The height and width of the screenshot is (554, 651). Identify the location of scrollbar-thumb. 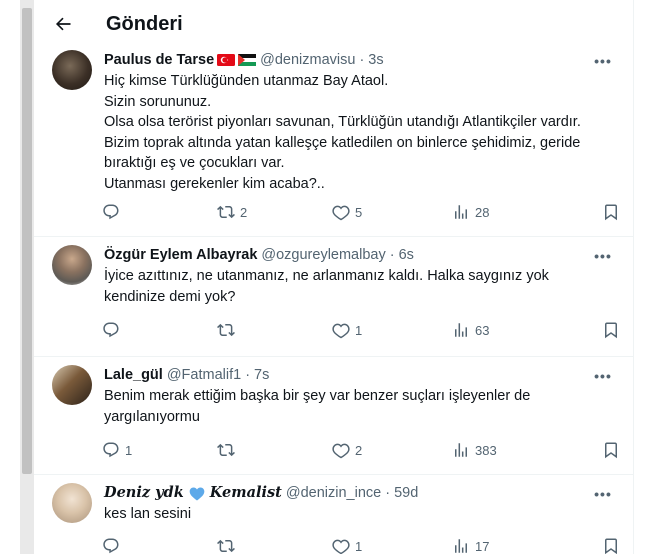
(27, 241).